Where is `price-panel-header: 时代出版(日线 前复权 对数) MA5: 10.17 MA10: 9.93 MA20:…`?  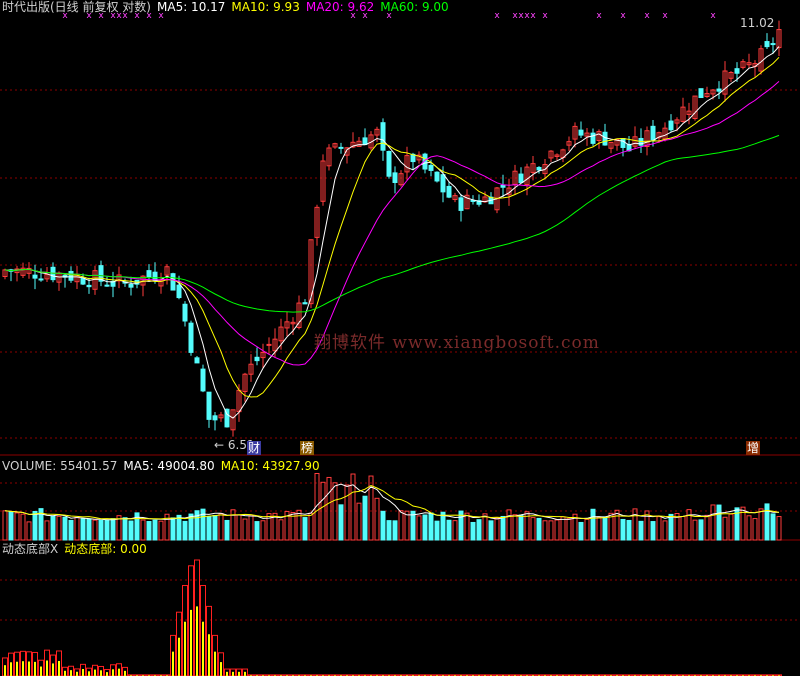
price-panel-header: 时代出版(日线 前复权 对数) MA5: 10.17 MA10: 9.93 MA20:… is located at coordinates (228, 7).